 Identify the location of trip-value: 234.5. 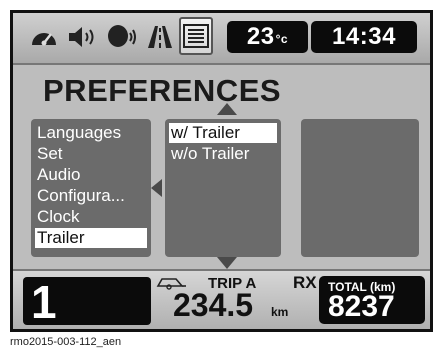
(213, 305).